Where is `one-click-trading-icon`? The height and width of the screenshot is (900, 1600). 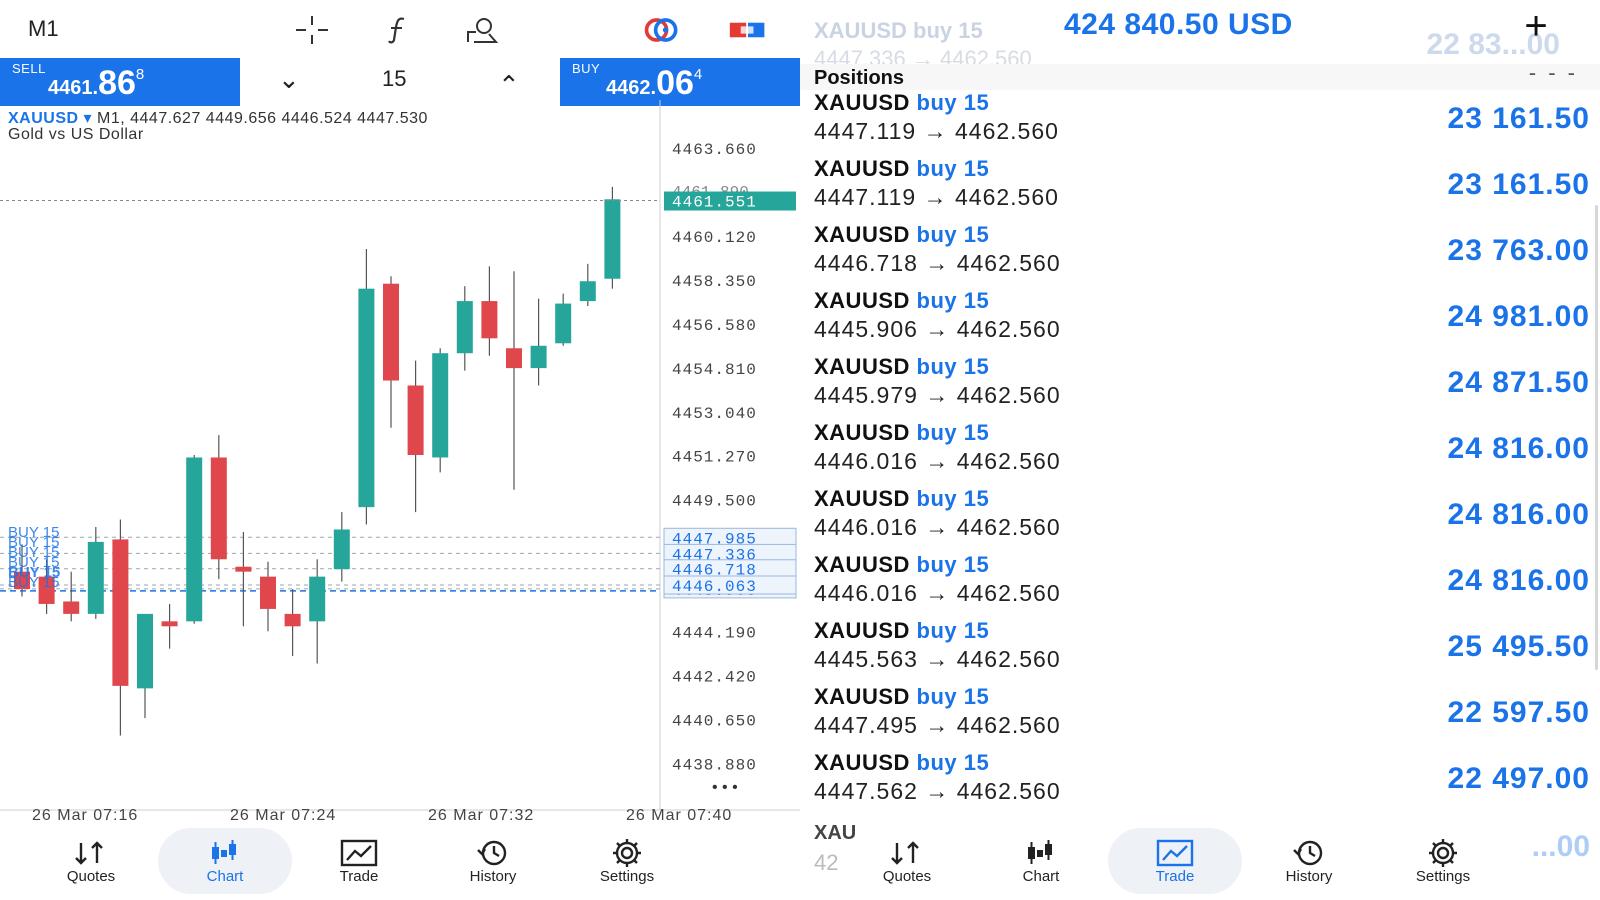
one-click-trading-icon is located at coordinates (662, 30).